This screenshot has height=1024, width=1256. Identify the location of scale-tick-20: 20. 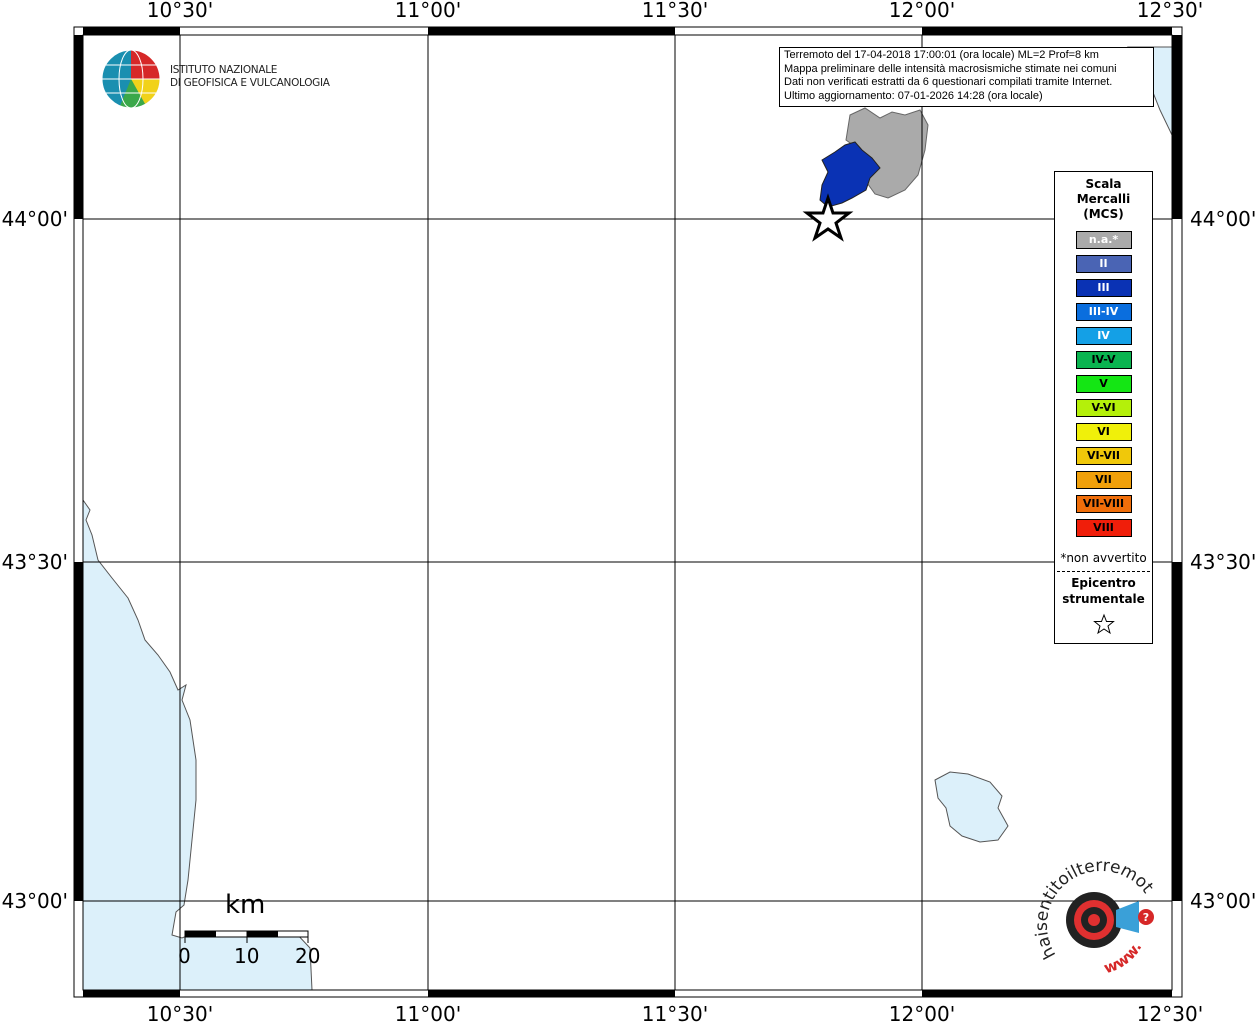
(308, 956).